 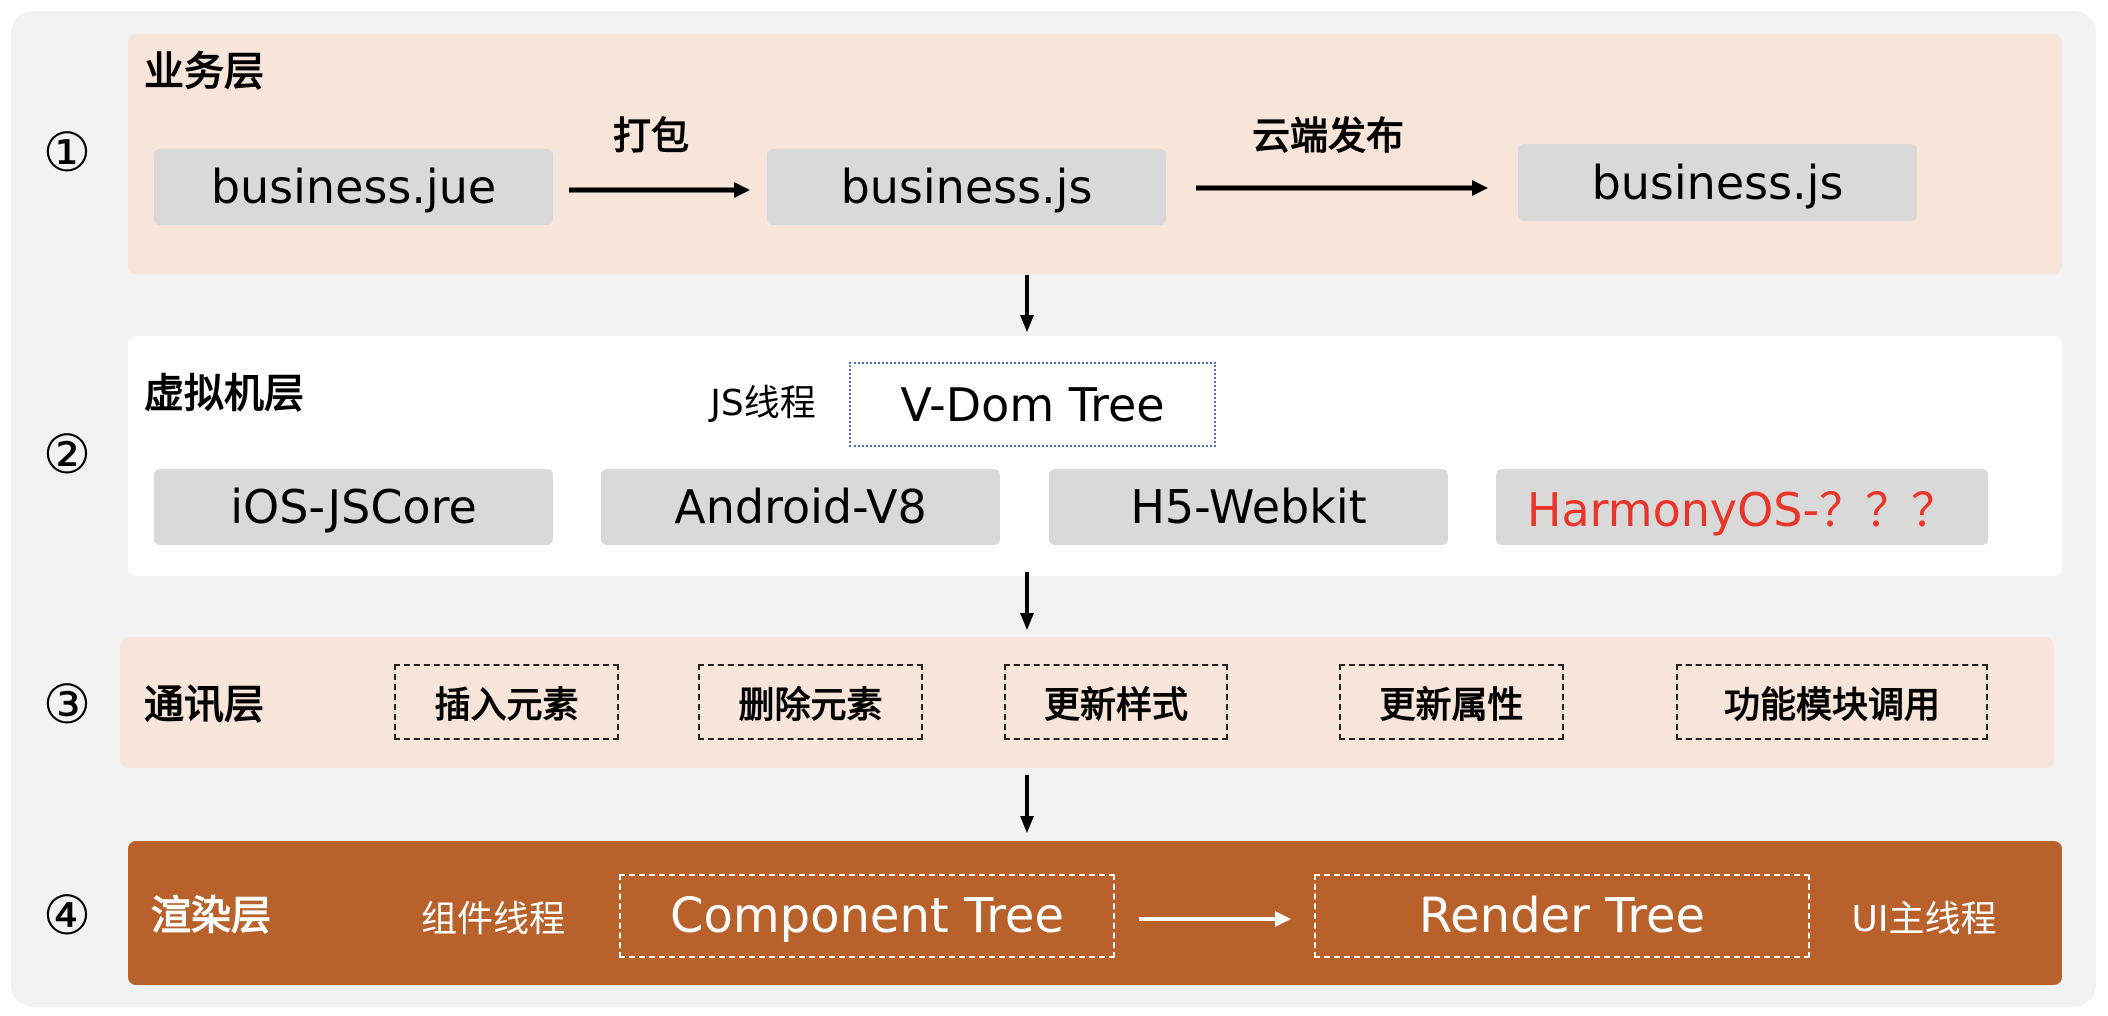 I want to click on op-delete-element: 删除元素, so click(x=810, y=702).